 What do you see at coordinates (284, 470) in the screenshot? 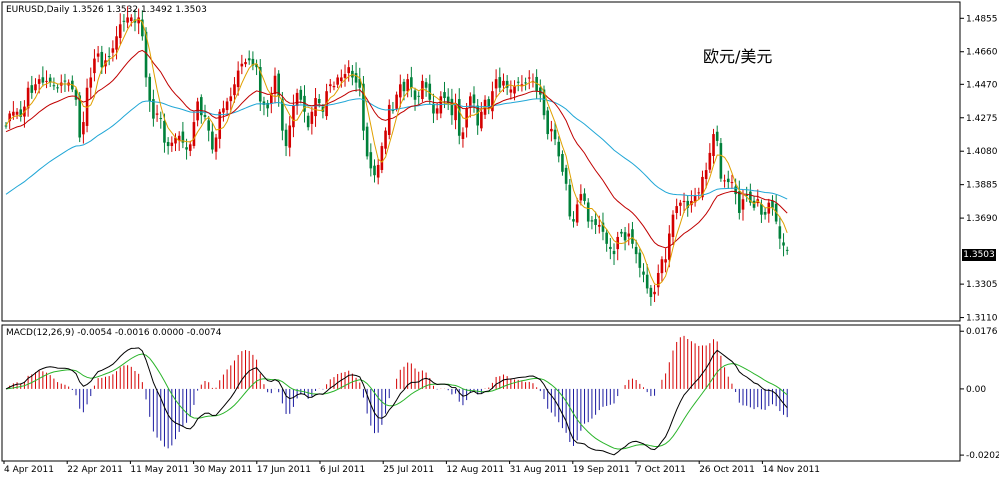
I see `x-axis-date-label: 17 Jun 2011` at bounding box center [284, 470].